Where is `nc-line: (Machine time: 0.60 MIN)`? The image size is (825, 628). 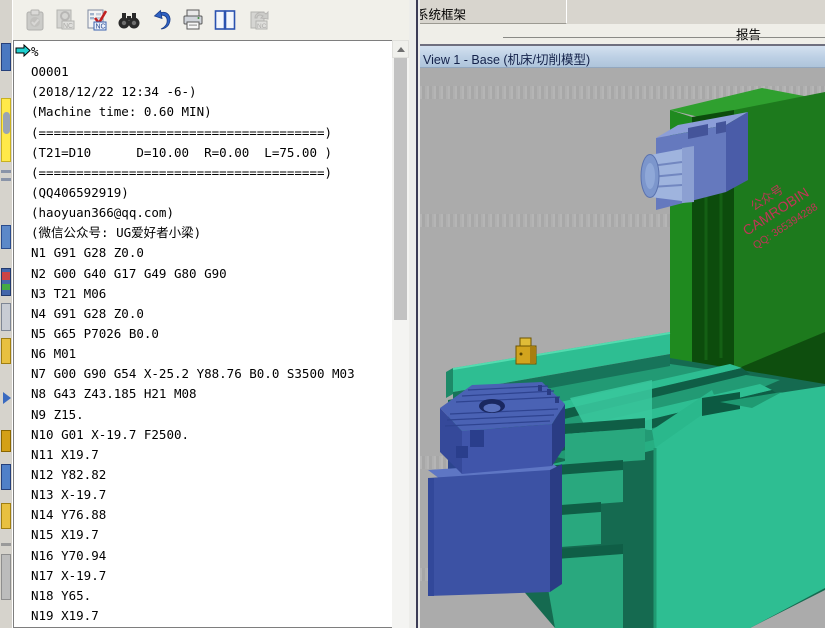
nc-line: (Machine time: 0.60 MIN) is located at coordinates (211, 112).